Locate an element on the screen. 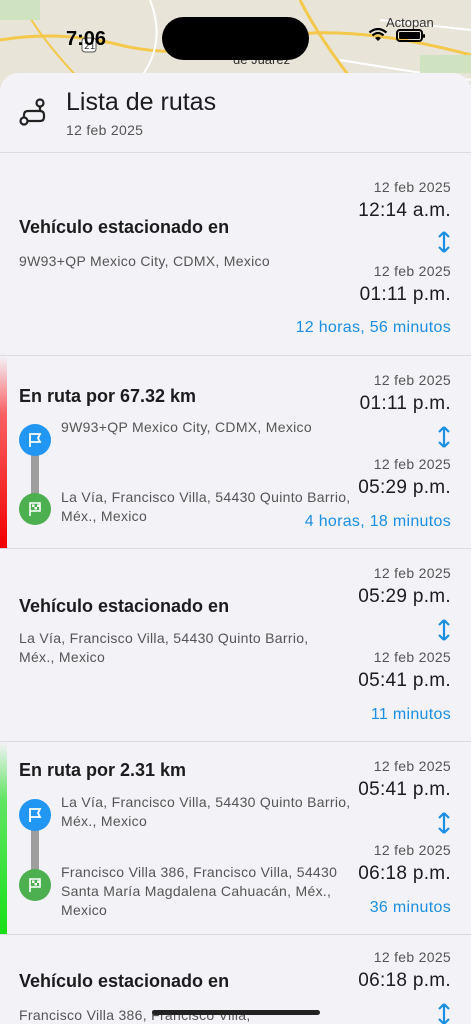  status-icons is located at coordinates (396, 35).